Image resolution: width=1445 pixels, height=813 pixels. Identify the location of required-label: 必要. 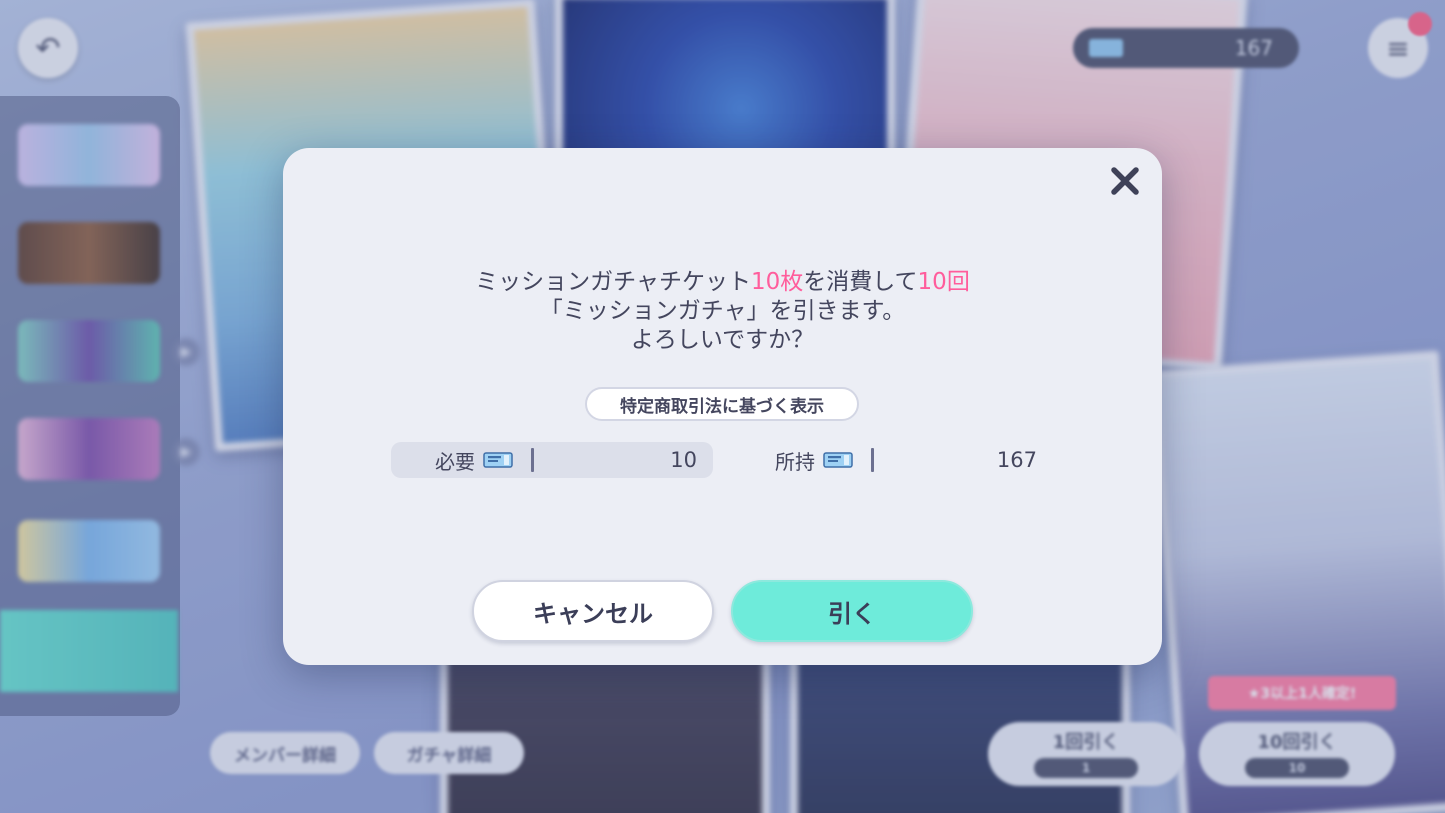
(455, 461).